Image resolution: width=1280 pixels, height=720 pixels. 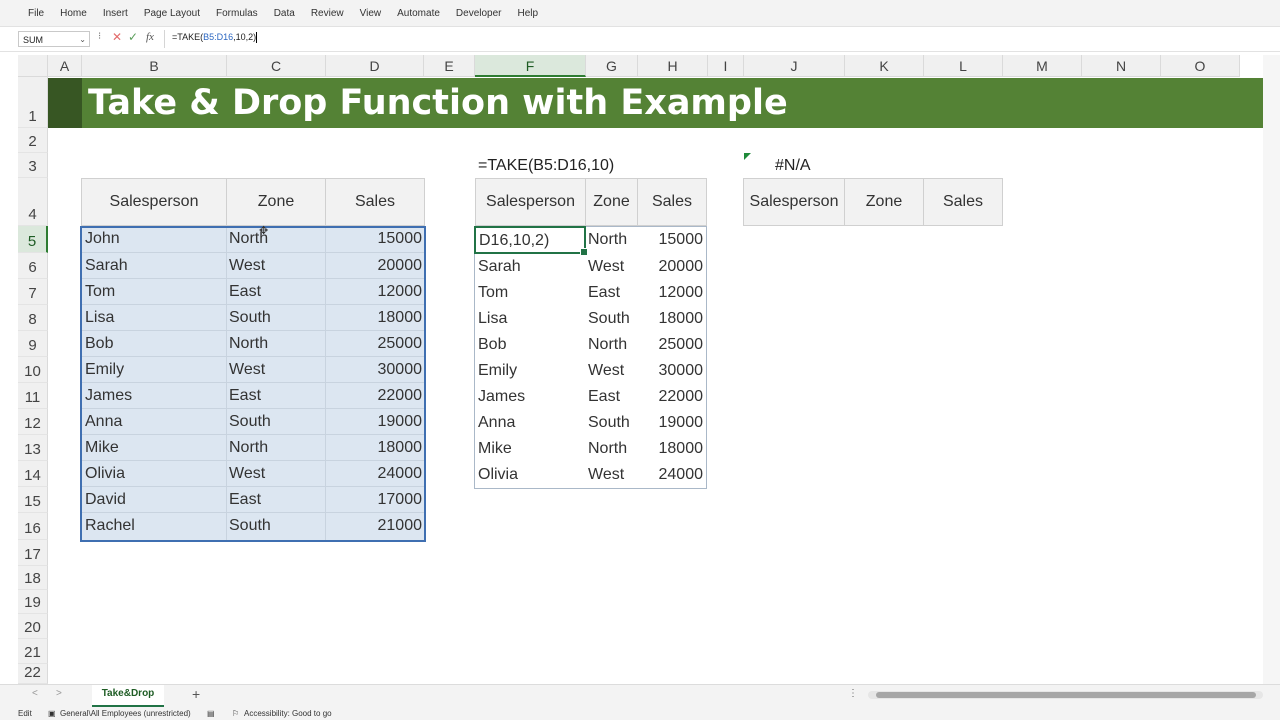 What do you see at coordinates (672, 371) in the screenshot?
I see `take-sales: 30000` at bounding box center [672, 371].